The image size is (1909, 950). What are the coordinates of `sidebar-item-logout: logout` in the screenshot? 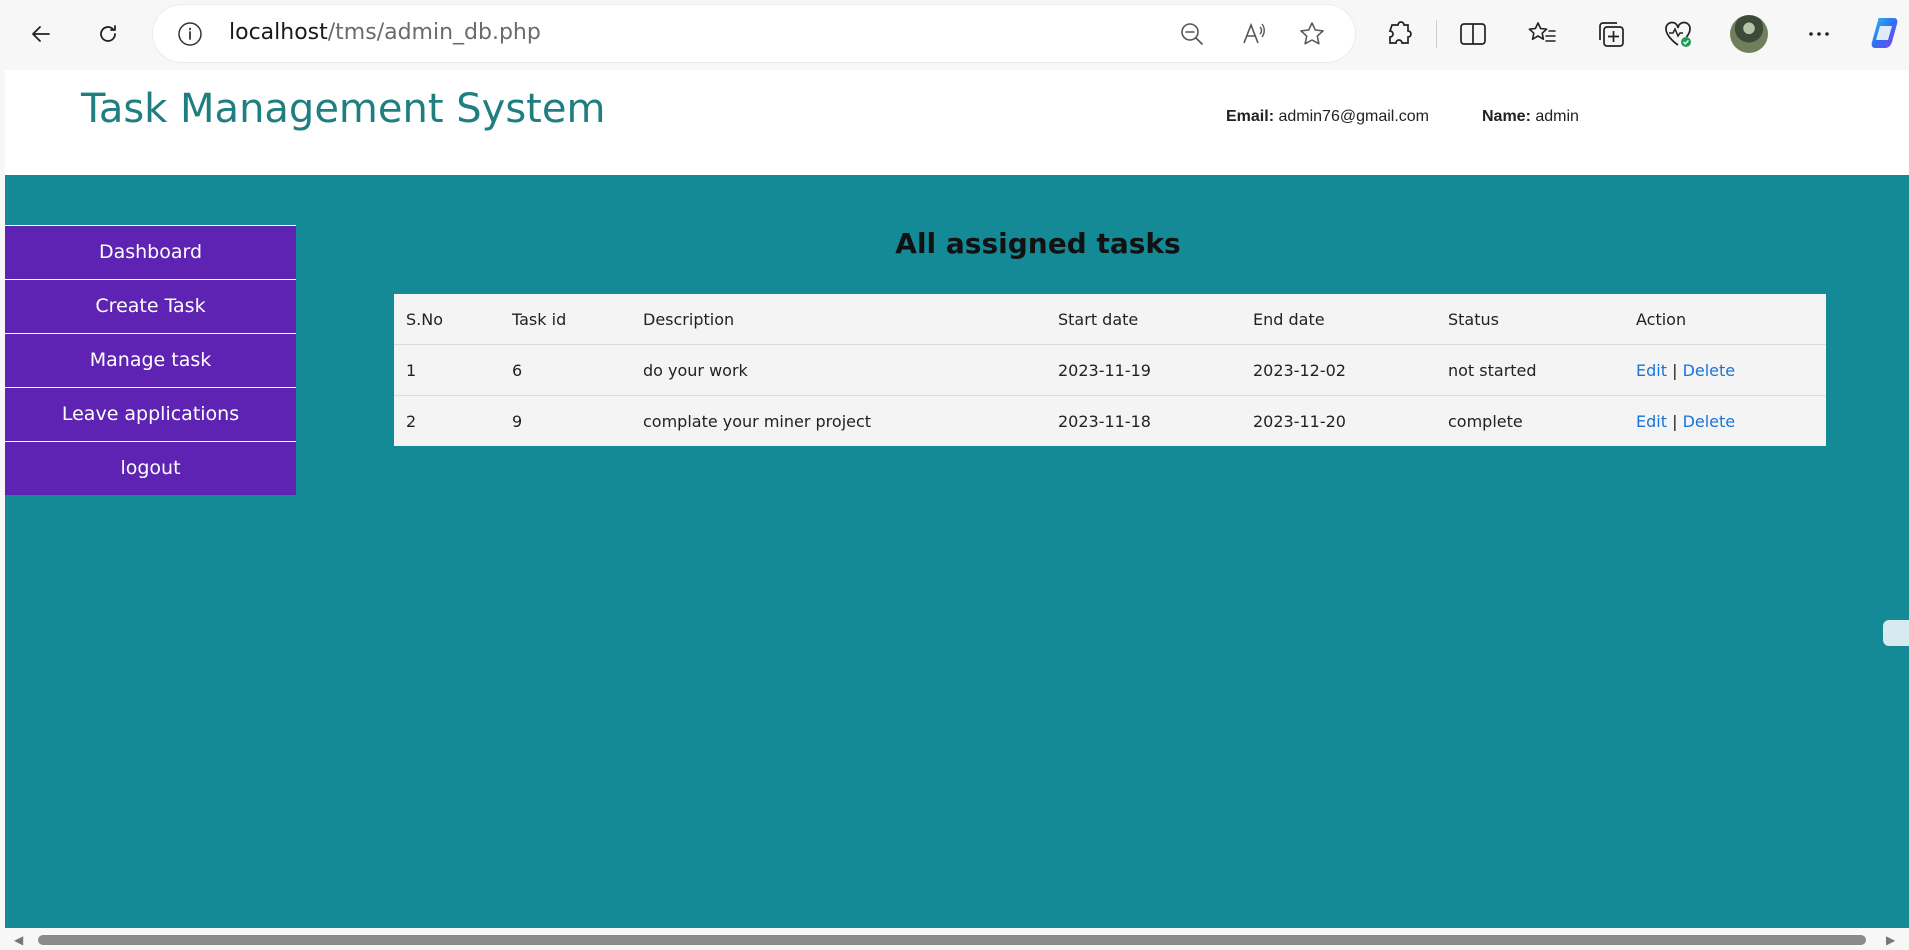 It's located at (150, 468).